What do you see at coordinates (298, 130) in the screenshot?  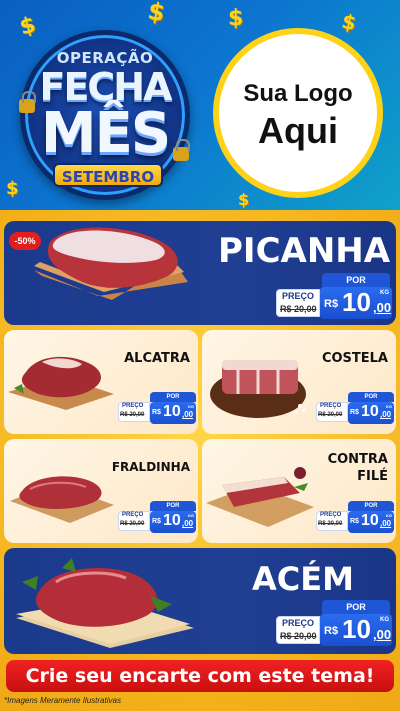 I see `logo-line2: Aqui` at bounding box center [298, 130].